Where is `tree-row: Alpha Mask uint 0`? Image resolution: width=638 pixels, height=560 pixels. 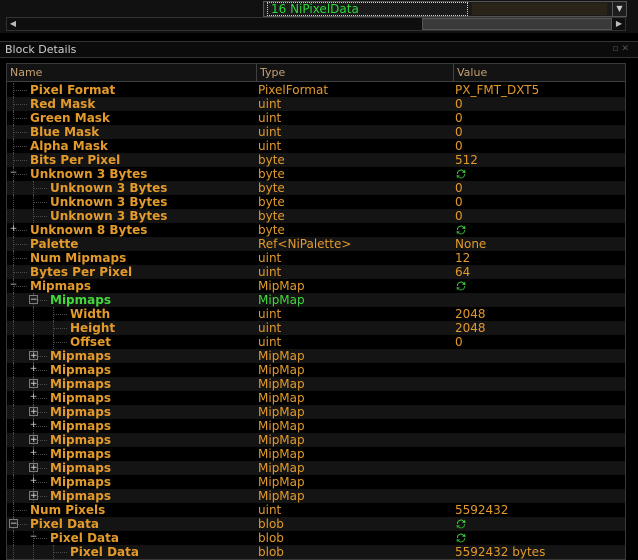 tree-row: Alpha Mask uint 0 is located at coordinates (316, 146).